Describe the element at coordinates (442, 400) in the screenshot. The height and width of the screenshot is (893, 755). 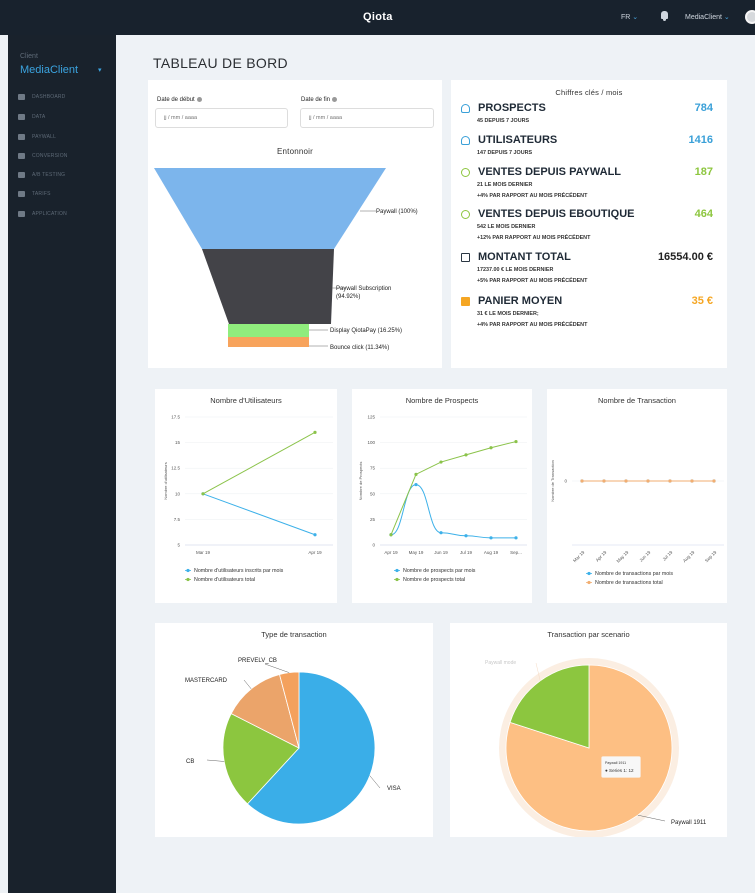
I see `chart-title: Nombre de Prospects` at that location.